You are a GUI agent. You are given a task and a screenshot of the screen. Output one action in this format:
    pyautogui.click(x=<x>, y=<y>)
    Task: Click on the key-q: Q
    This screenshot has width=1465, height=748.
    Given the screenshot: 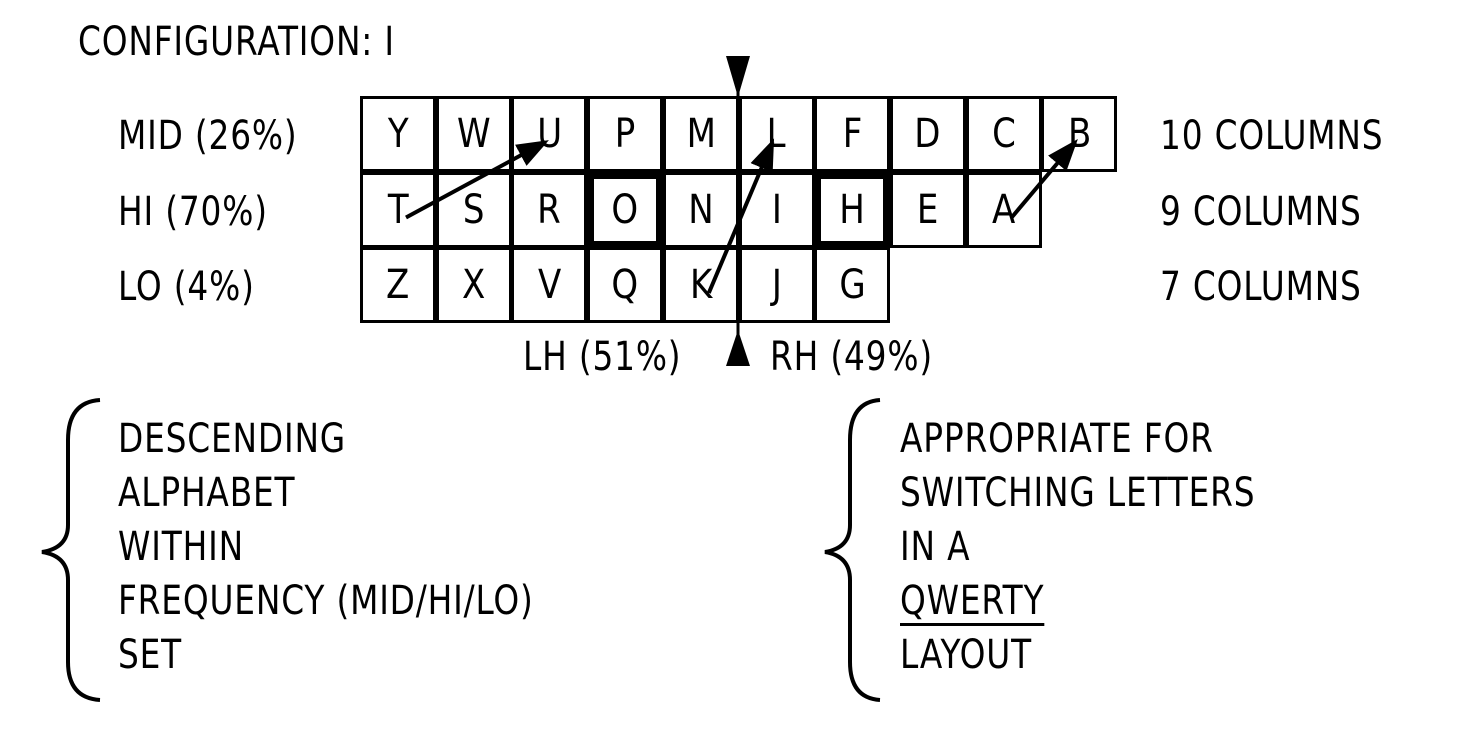 What is the action you would take?
    pyautogui.click(x=625, y=285)
    